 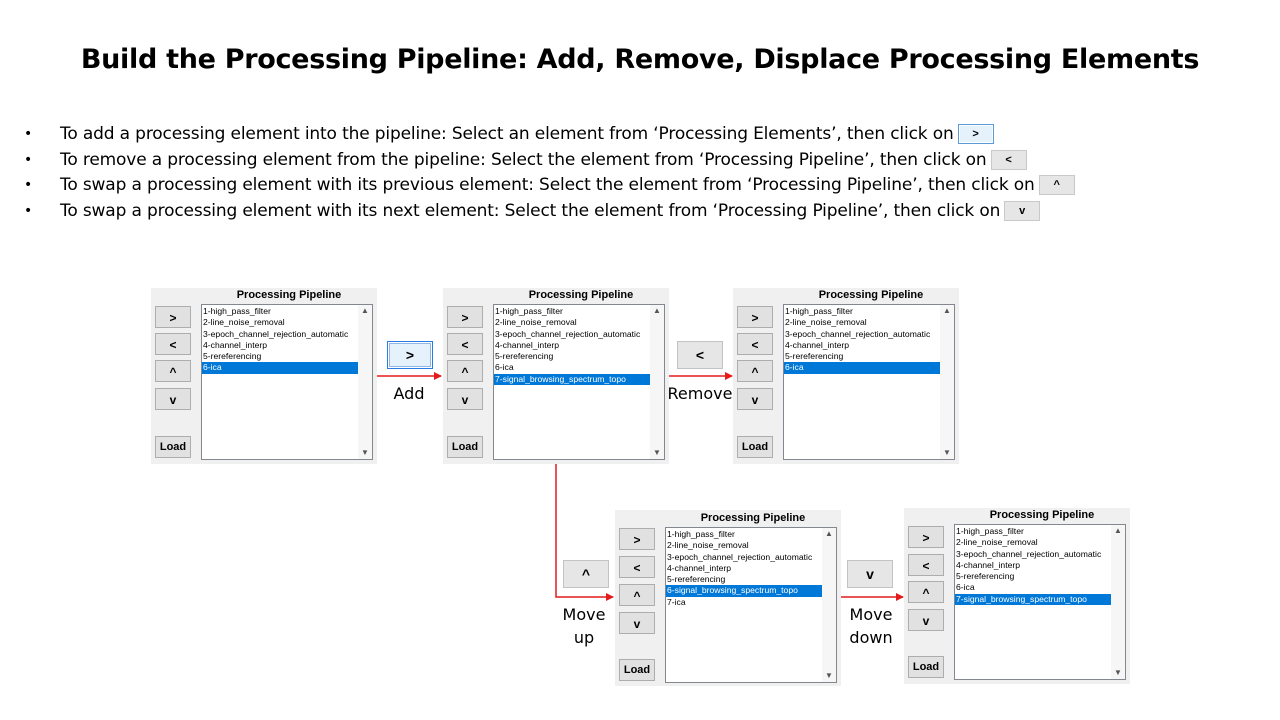 I want to click on pipeline-item: 6-signal_browsing_spectrum_topo, so click(x=744, y=591).